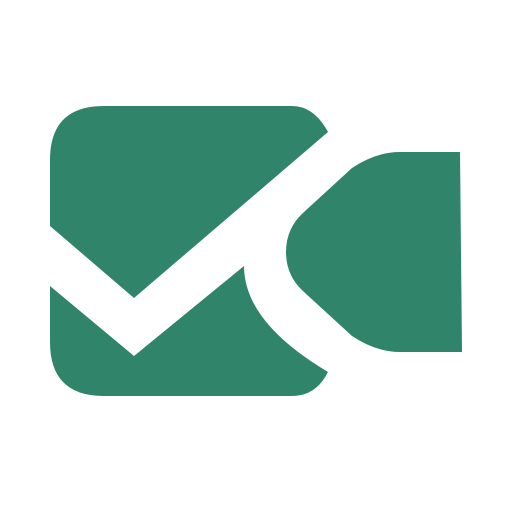  I want to click on camera-lens, so click(374, 252).